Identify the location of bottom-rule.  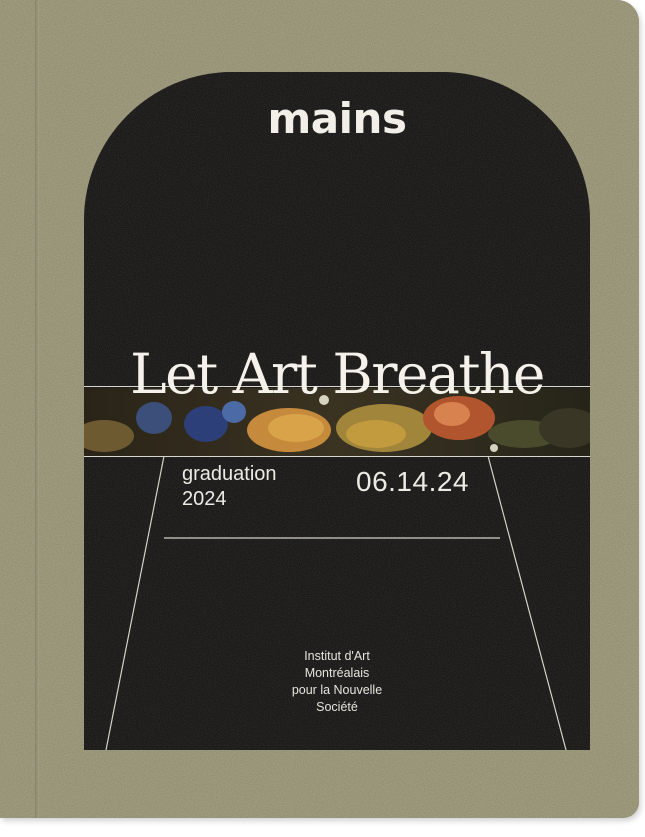
(337, 456).